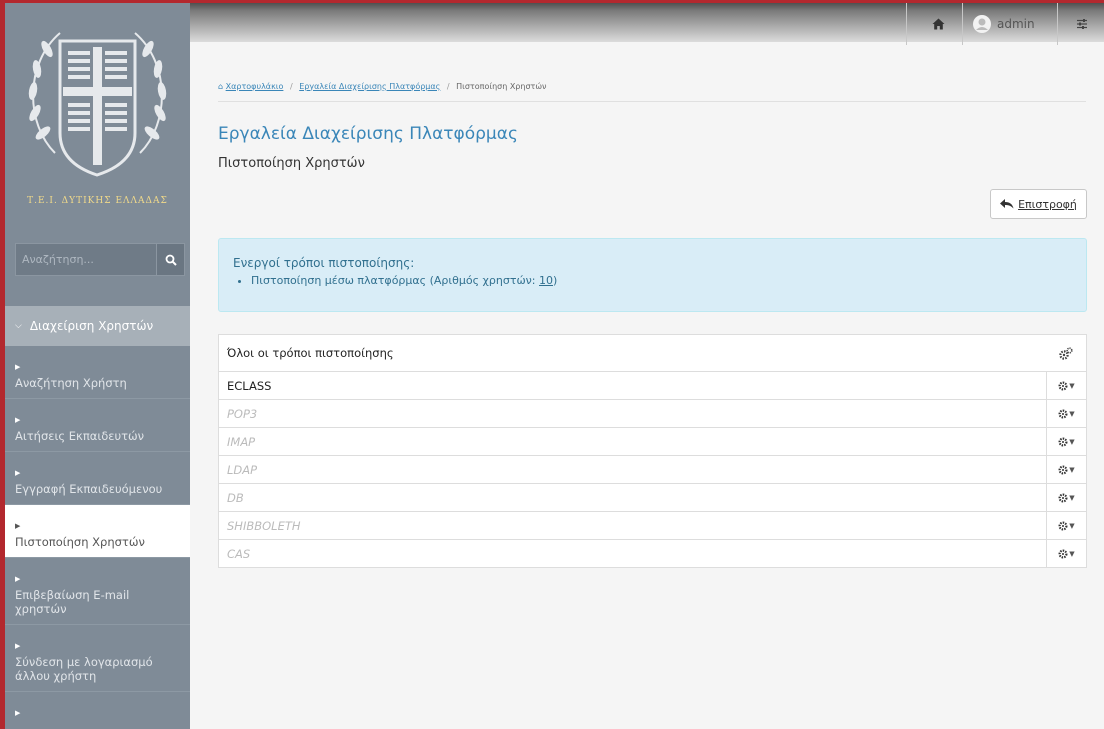  I want to click on settings-toggle-button, so click(1082, 24).